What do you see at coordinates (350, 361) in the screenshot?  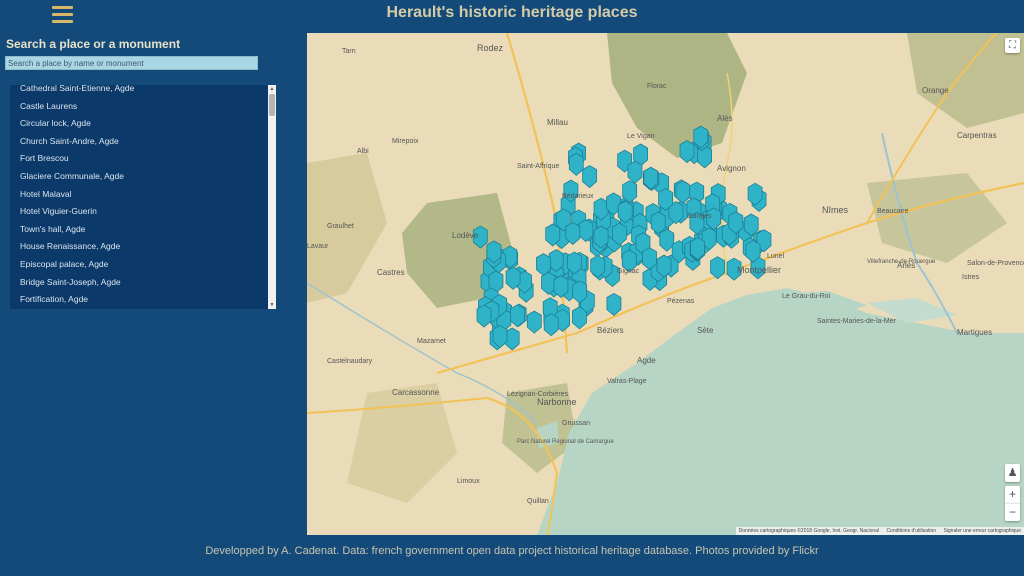 I see `map-label: Castelnaudary` at bounding box center [350, 361].